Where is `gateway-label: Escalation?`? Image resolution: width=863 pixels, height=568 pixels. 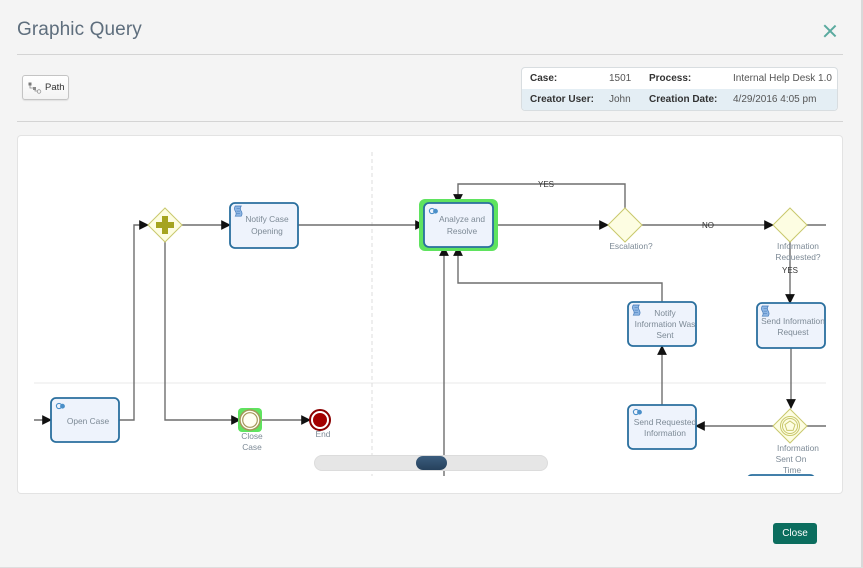 gateway-label: Escalation? is located at coordinates (631, 246).